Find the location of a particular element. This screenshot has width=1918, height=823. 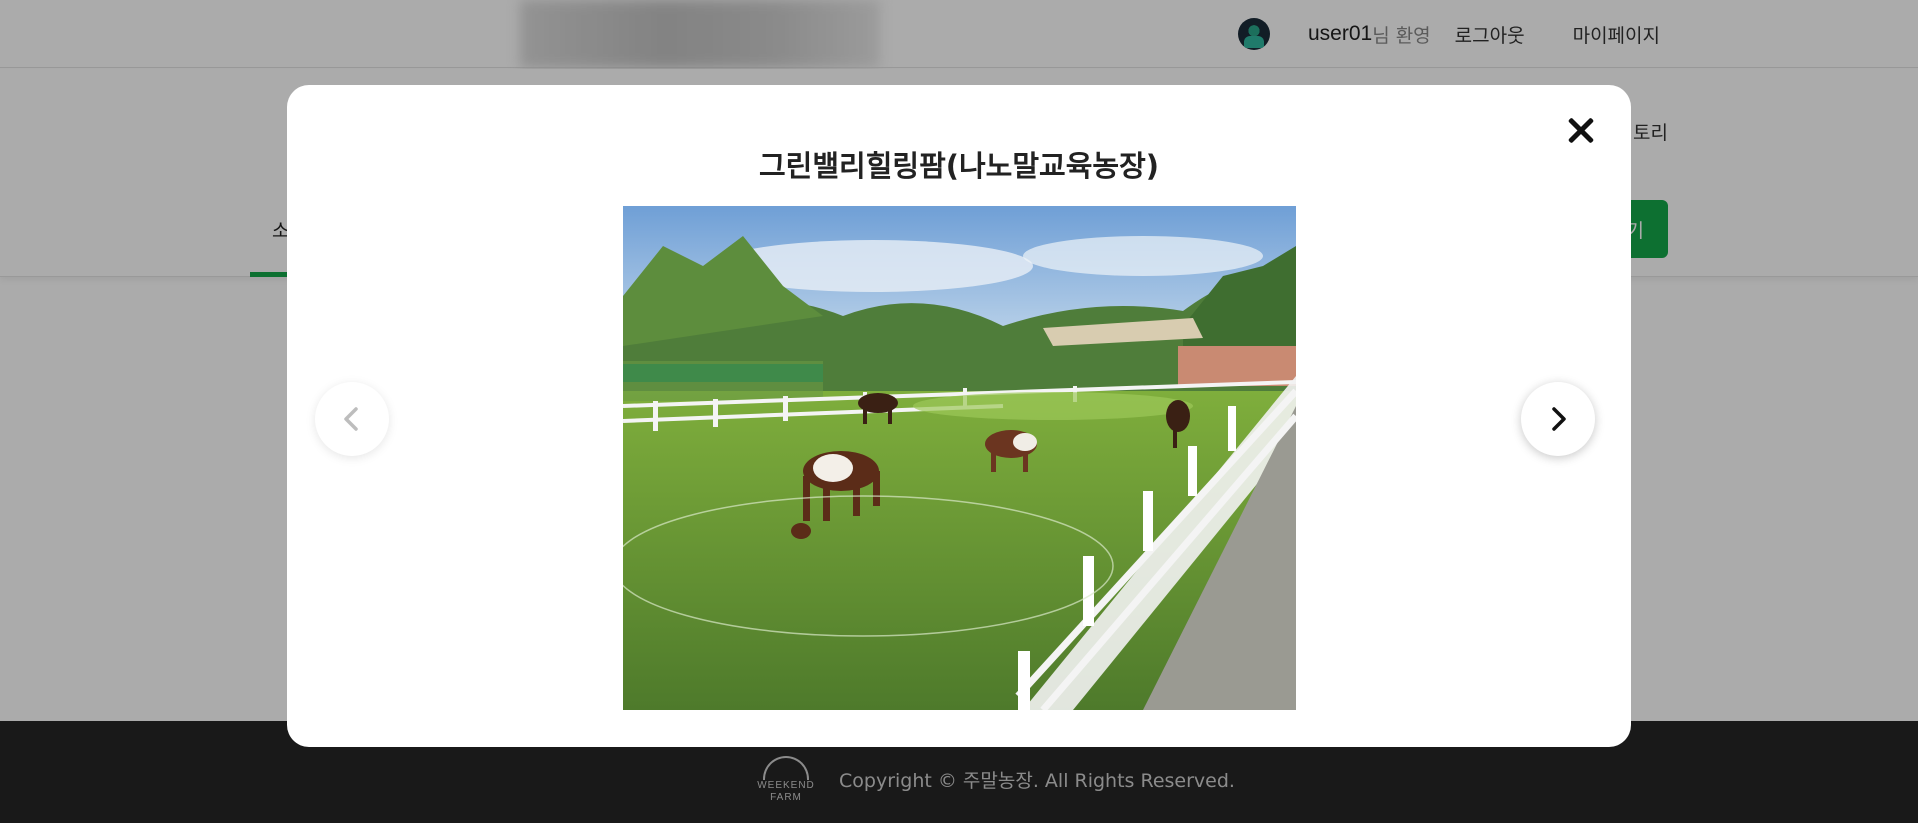

chevron-left-icon is located at coordinates (351, 419).